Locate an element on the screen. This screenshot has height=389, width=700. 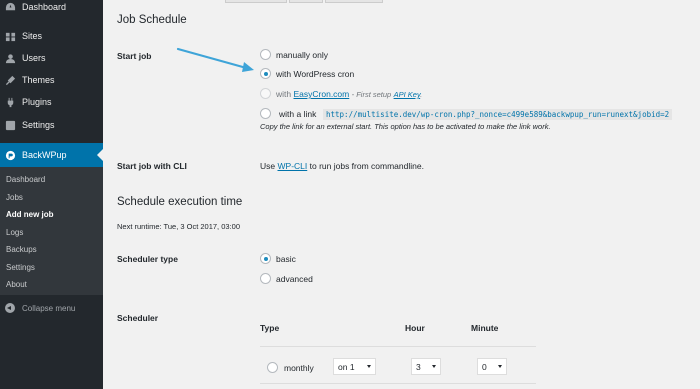
submenu-item-add-new-job: Add new job is located at coordinates (30, 214).